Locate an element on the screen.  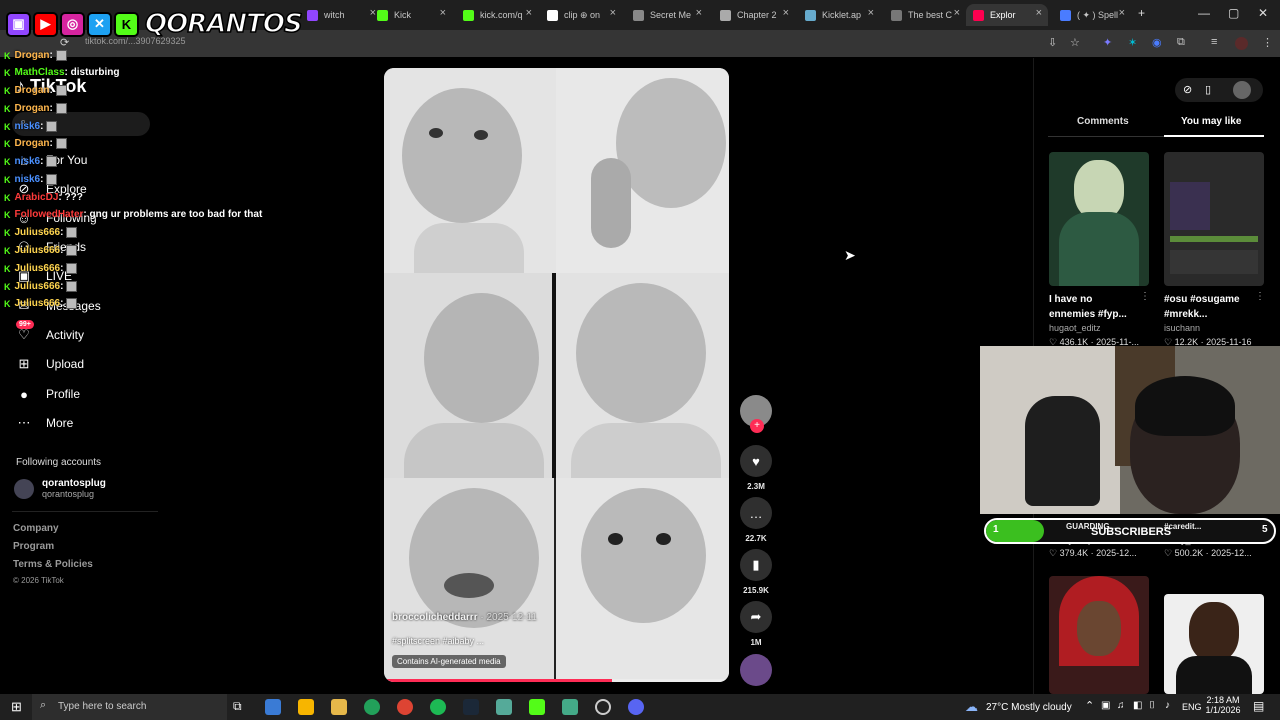
tab-you-may-like: You may like is located at coordinates (1211, 121).